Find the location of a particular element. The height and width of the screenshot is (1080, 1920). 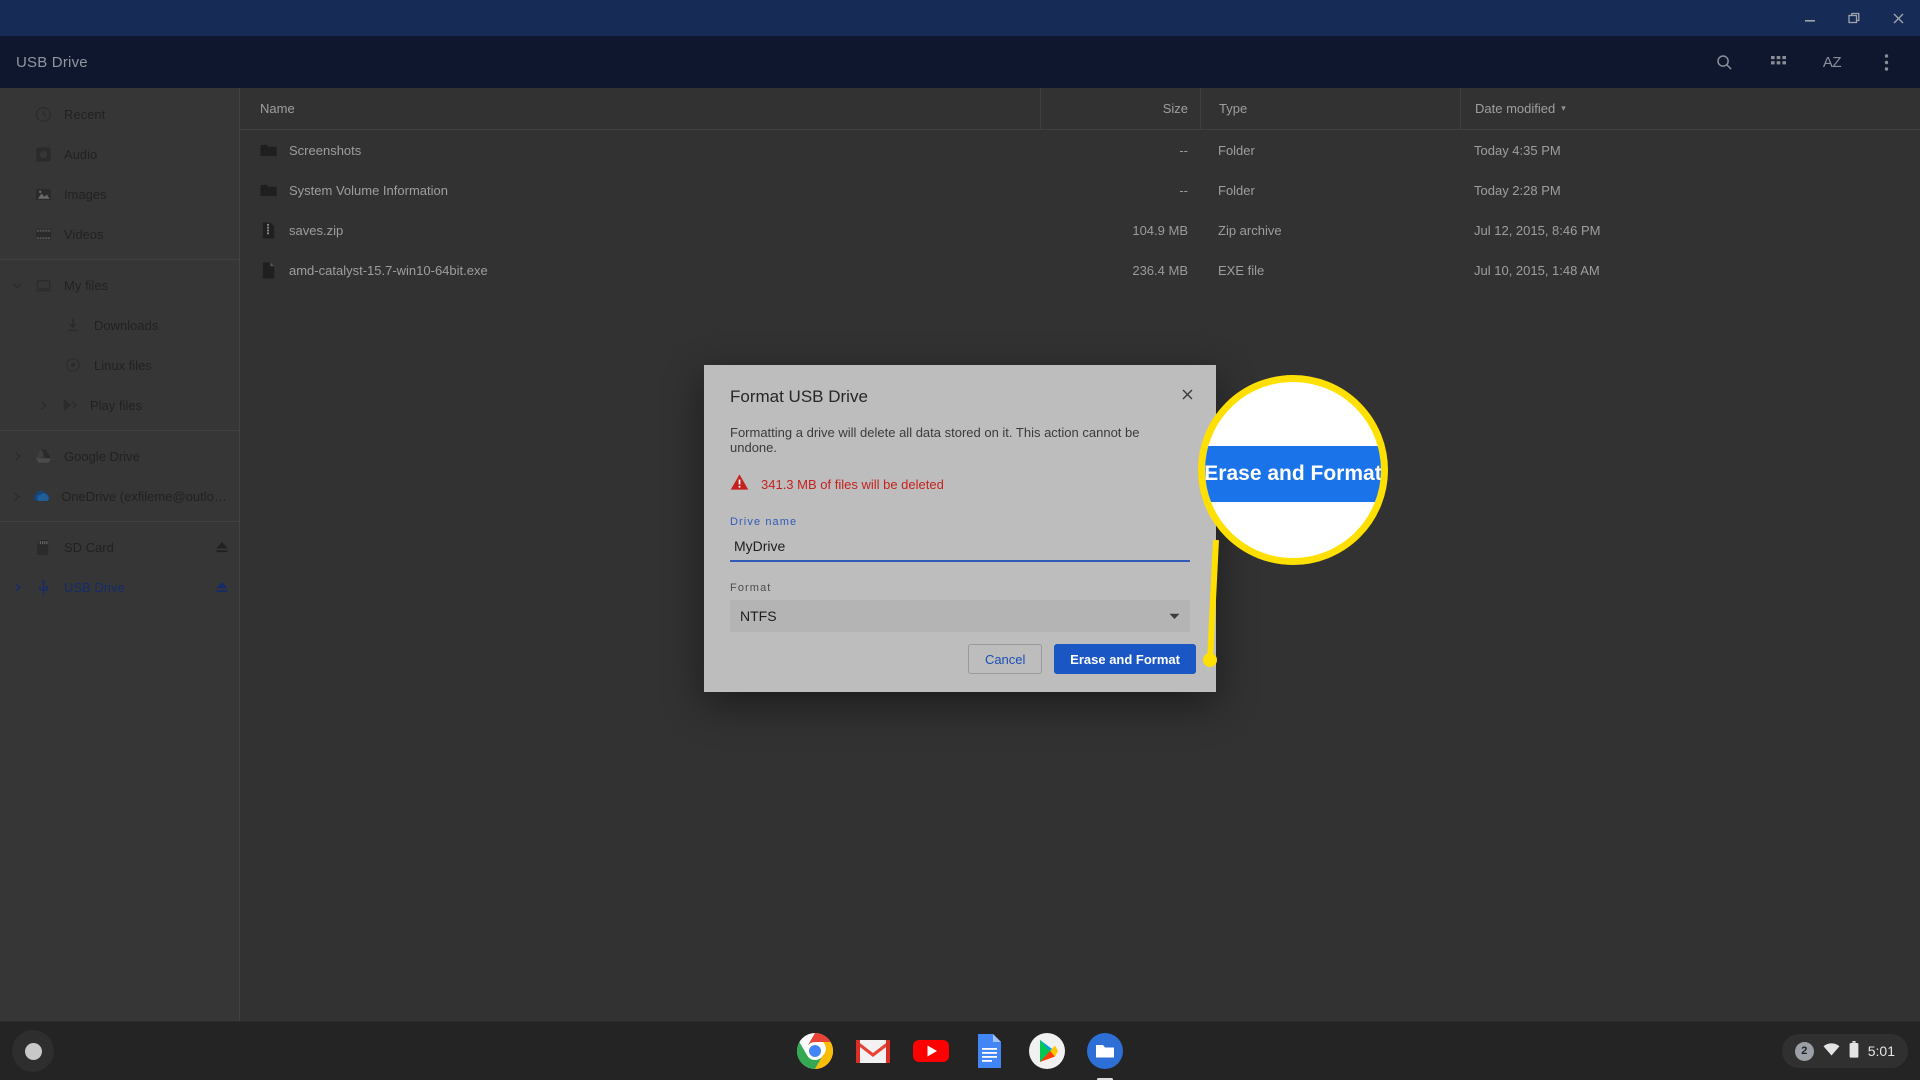

callout-button-label: Erase and Format is located at coordinates (1293, 473).